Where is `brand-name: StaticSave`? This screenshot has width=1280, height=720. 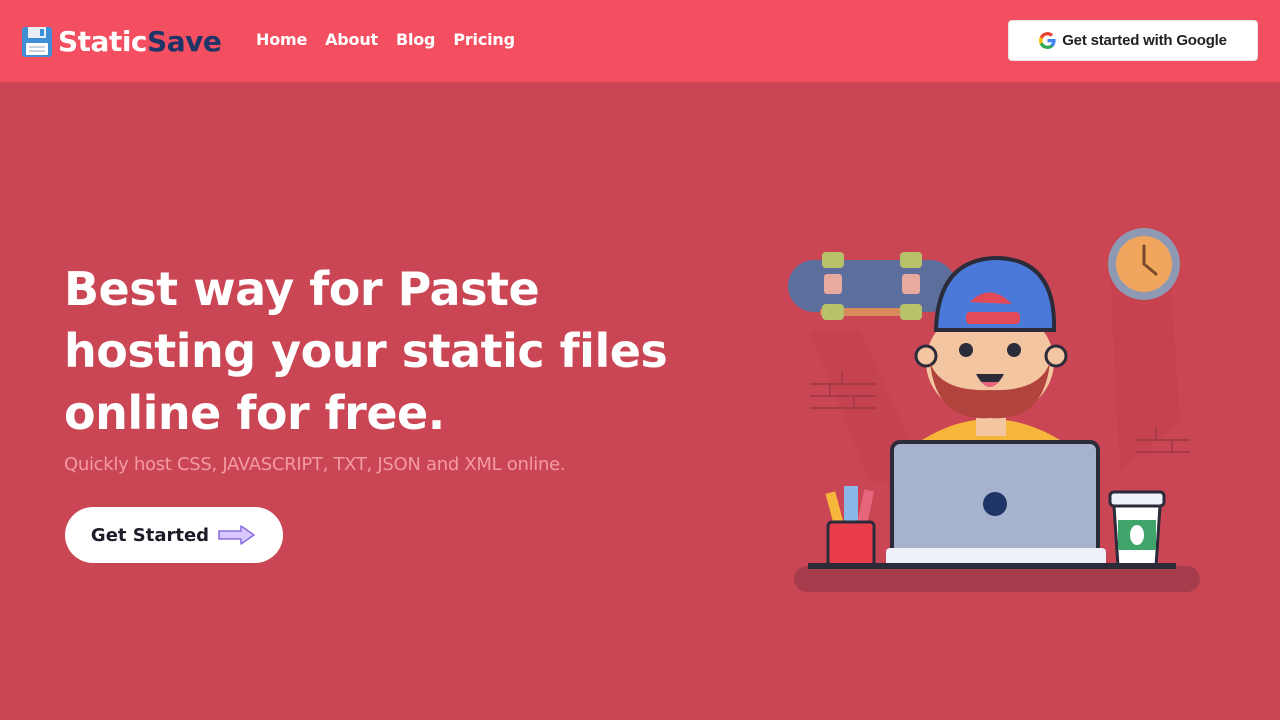
brand-name: StaticSave is located at coordinates (140, 41).